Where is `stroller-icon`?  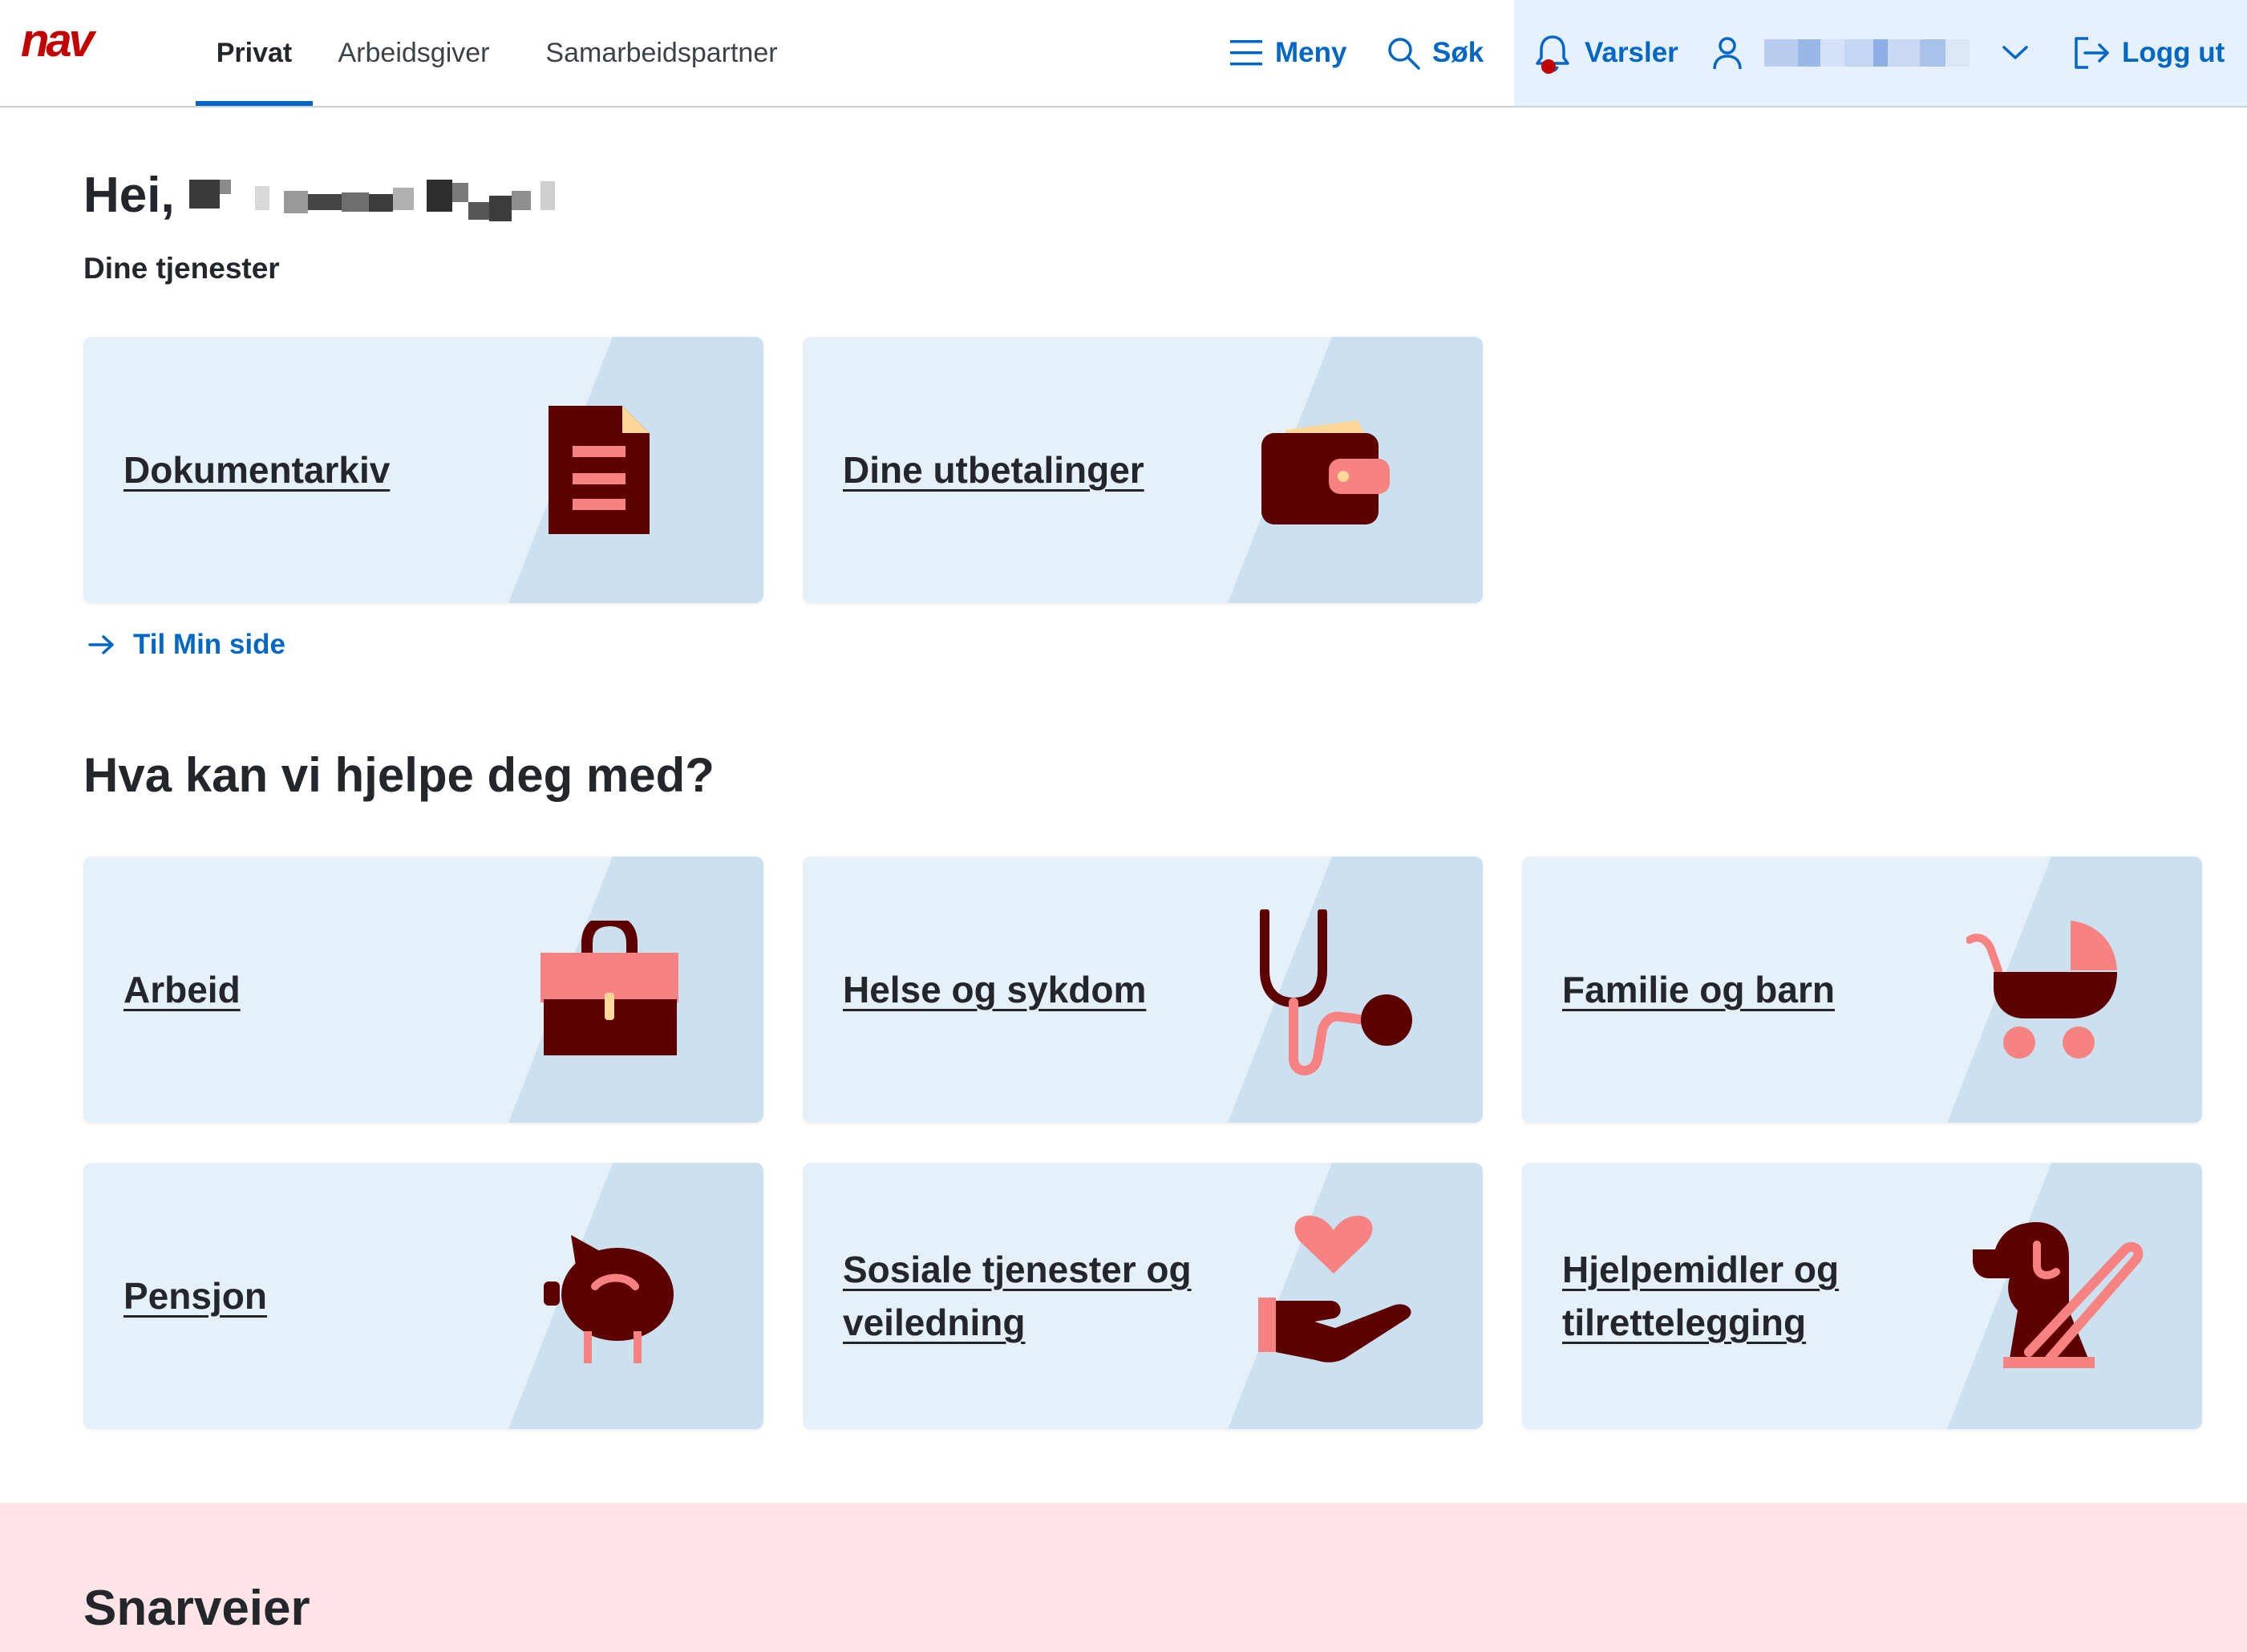
stroller-icon is located at coordinates (2041, 990).